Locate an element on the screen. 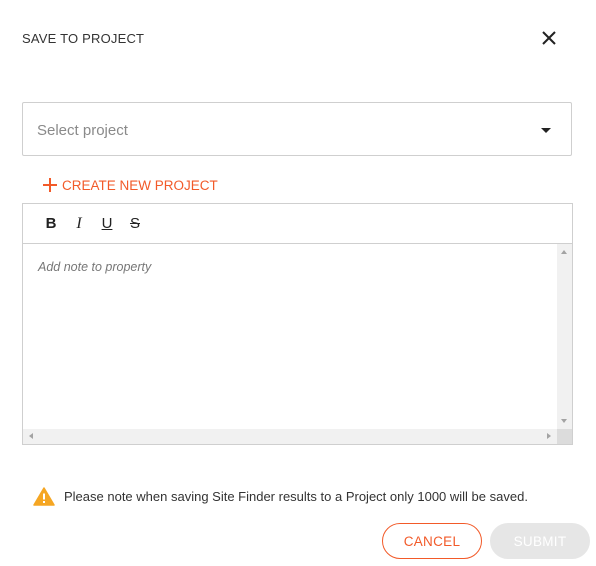  chevron-down-icon is located at coordinates (546, 130).